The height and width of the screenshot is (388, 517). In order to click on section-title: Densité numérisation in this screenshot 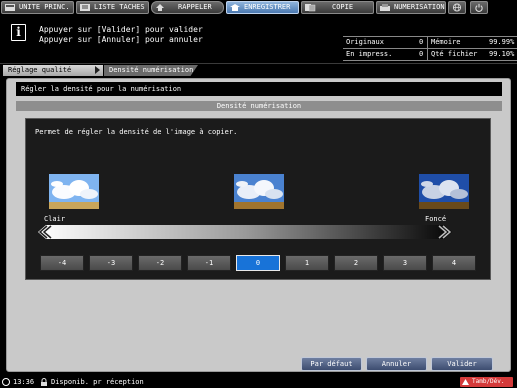, I will do `click(259, 106)`.